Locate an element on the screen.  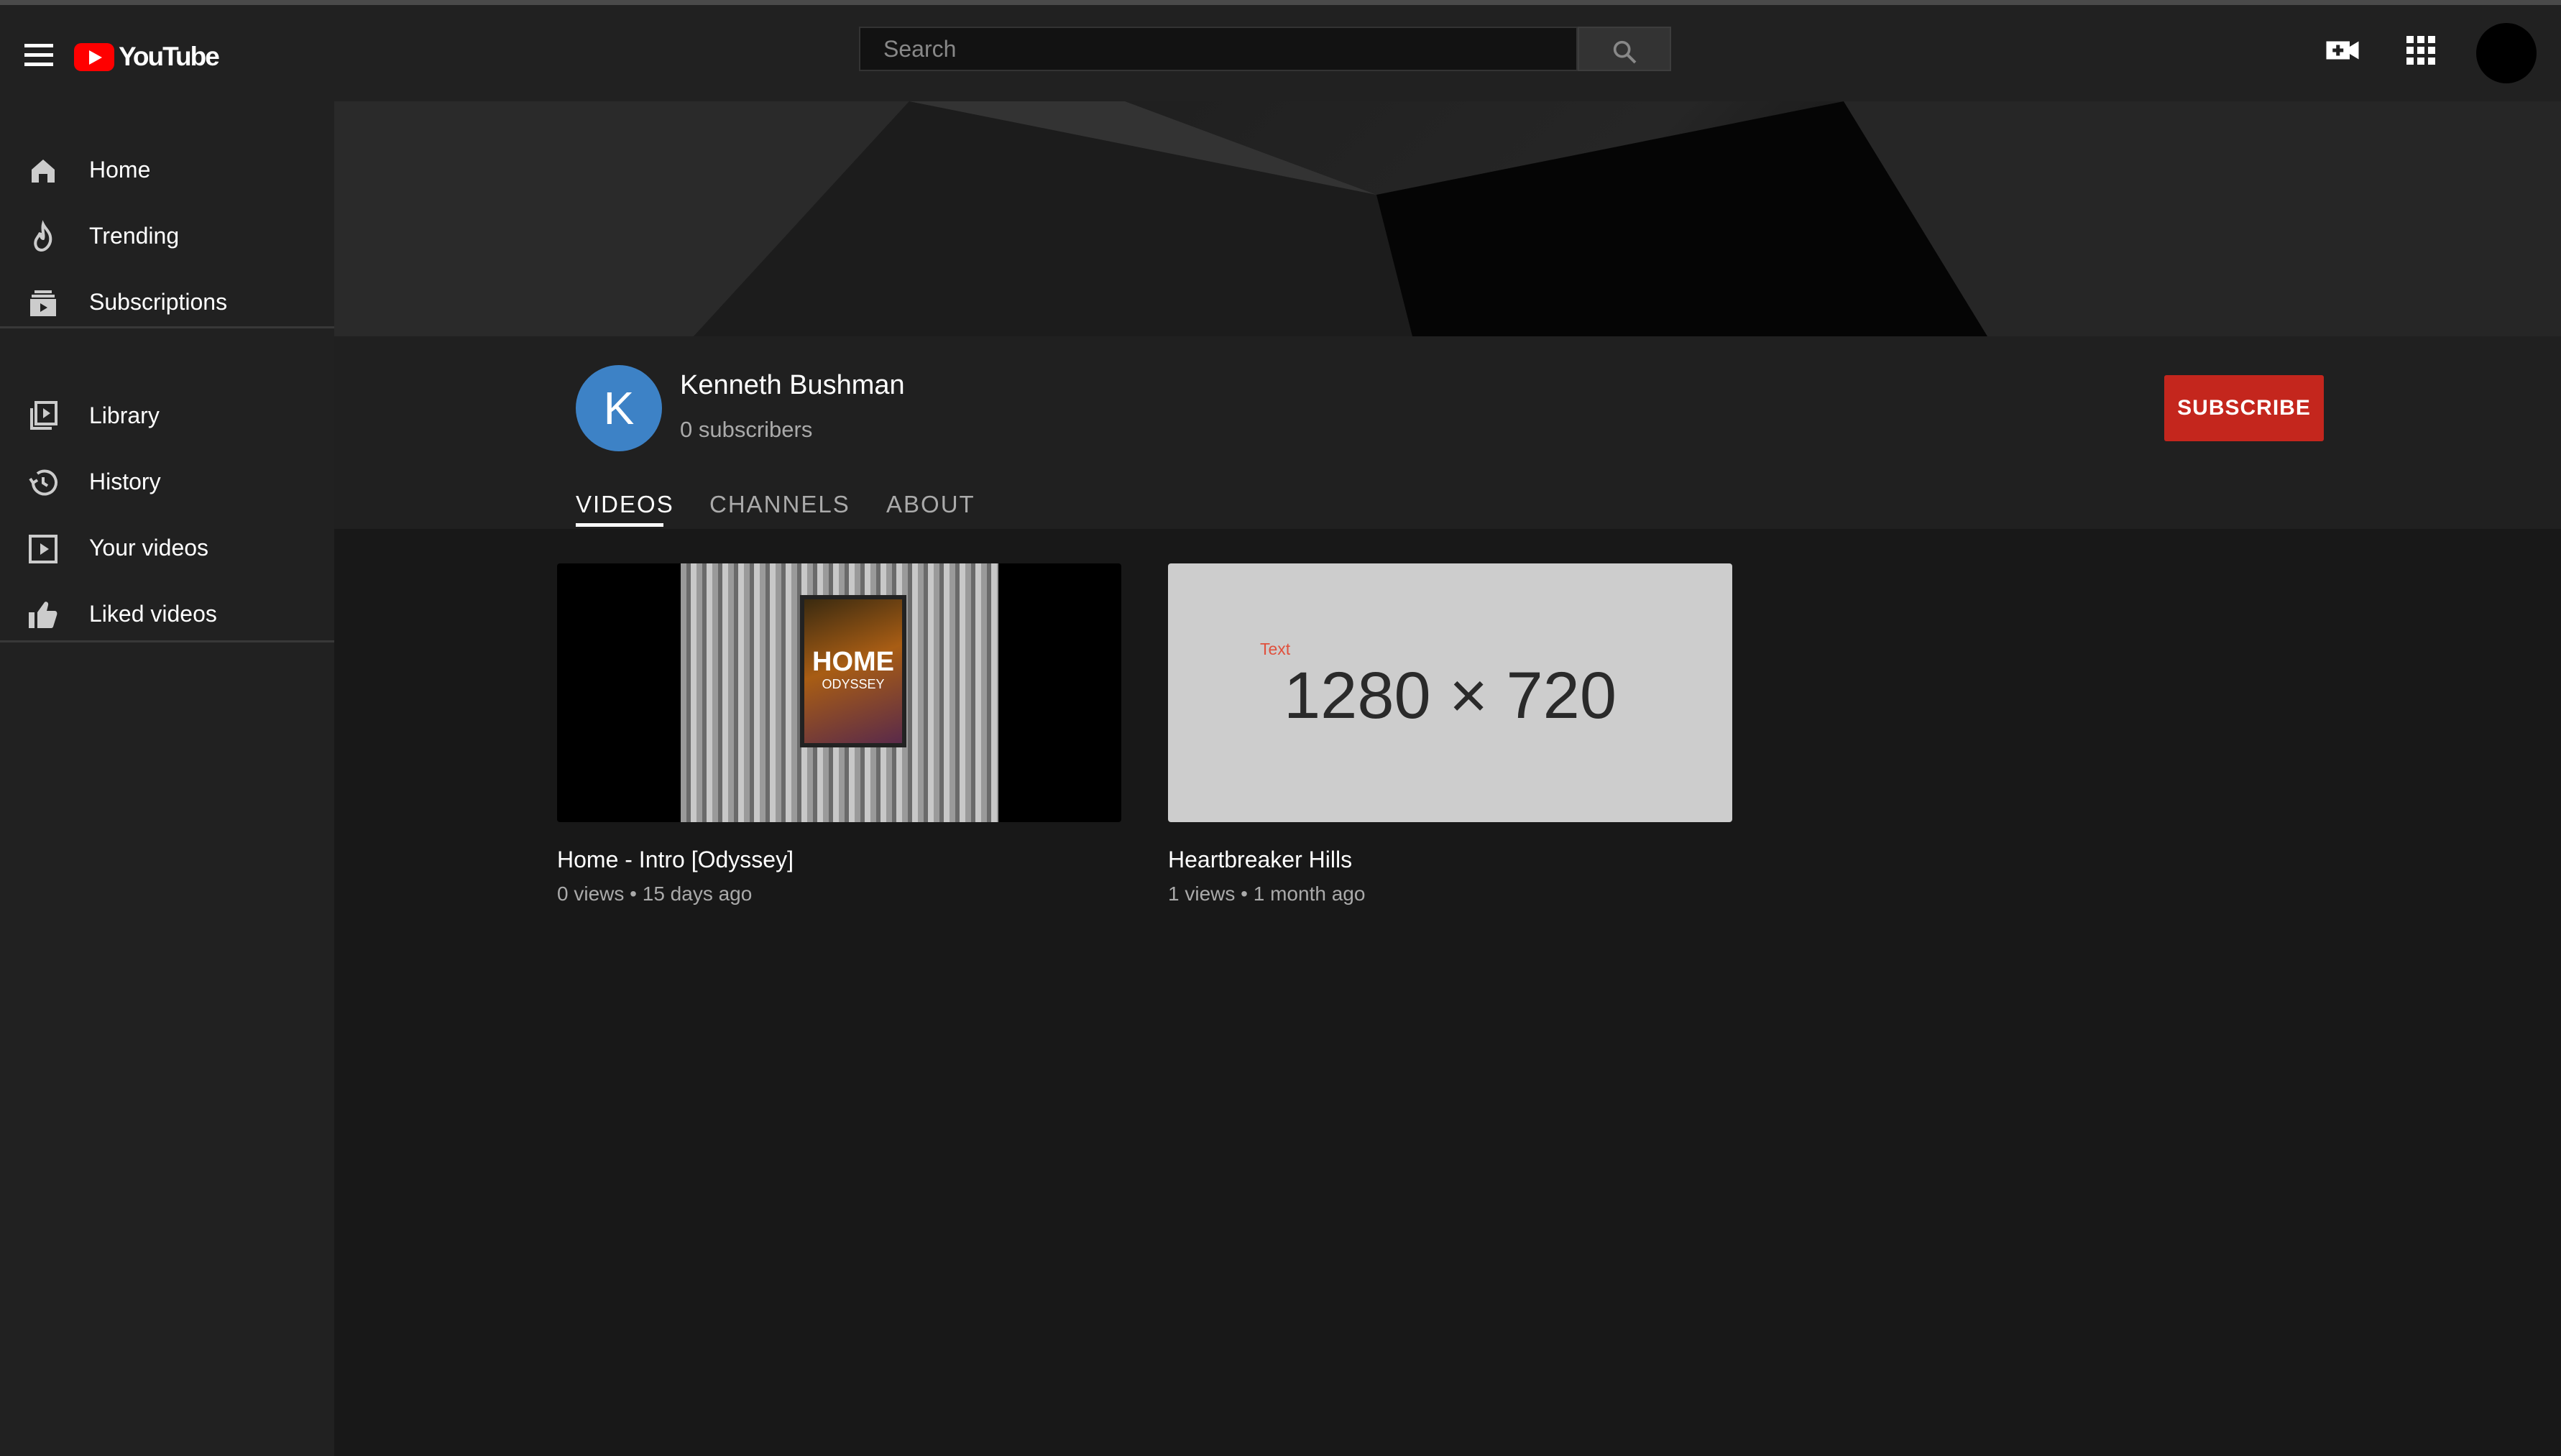
subscriber-count: 0 subscribers is located at coordinates (746, 429).